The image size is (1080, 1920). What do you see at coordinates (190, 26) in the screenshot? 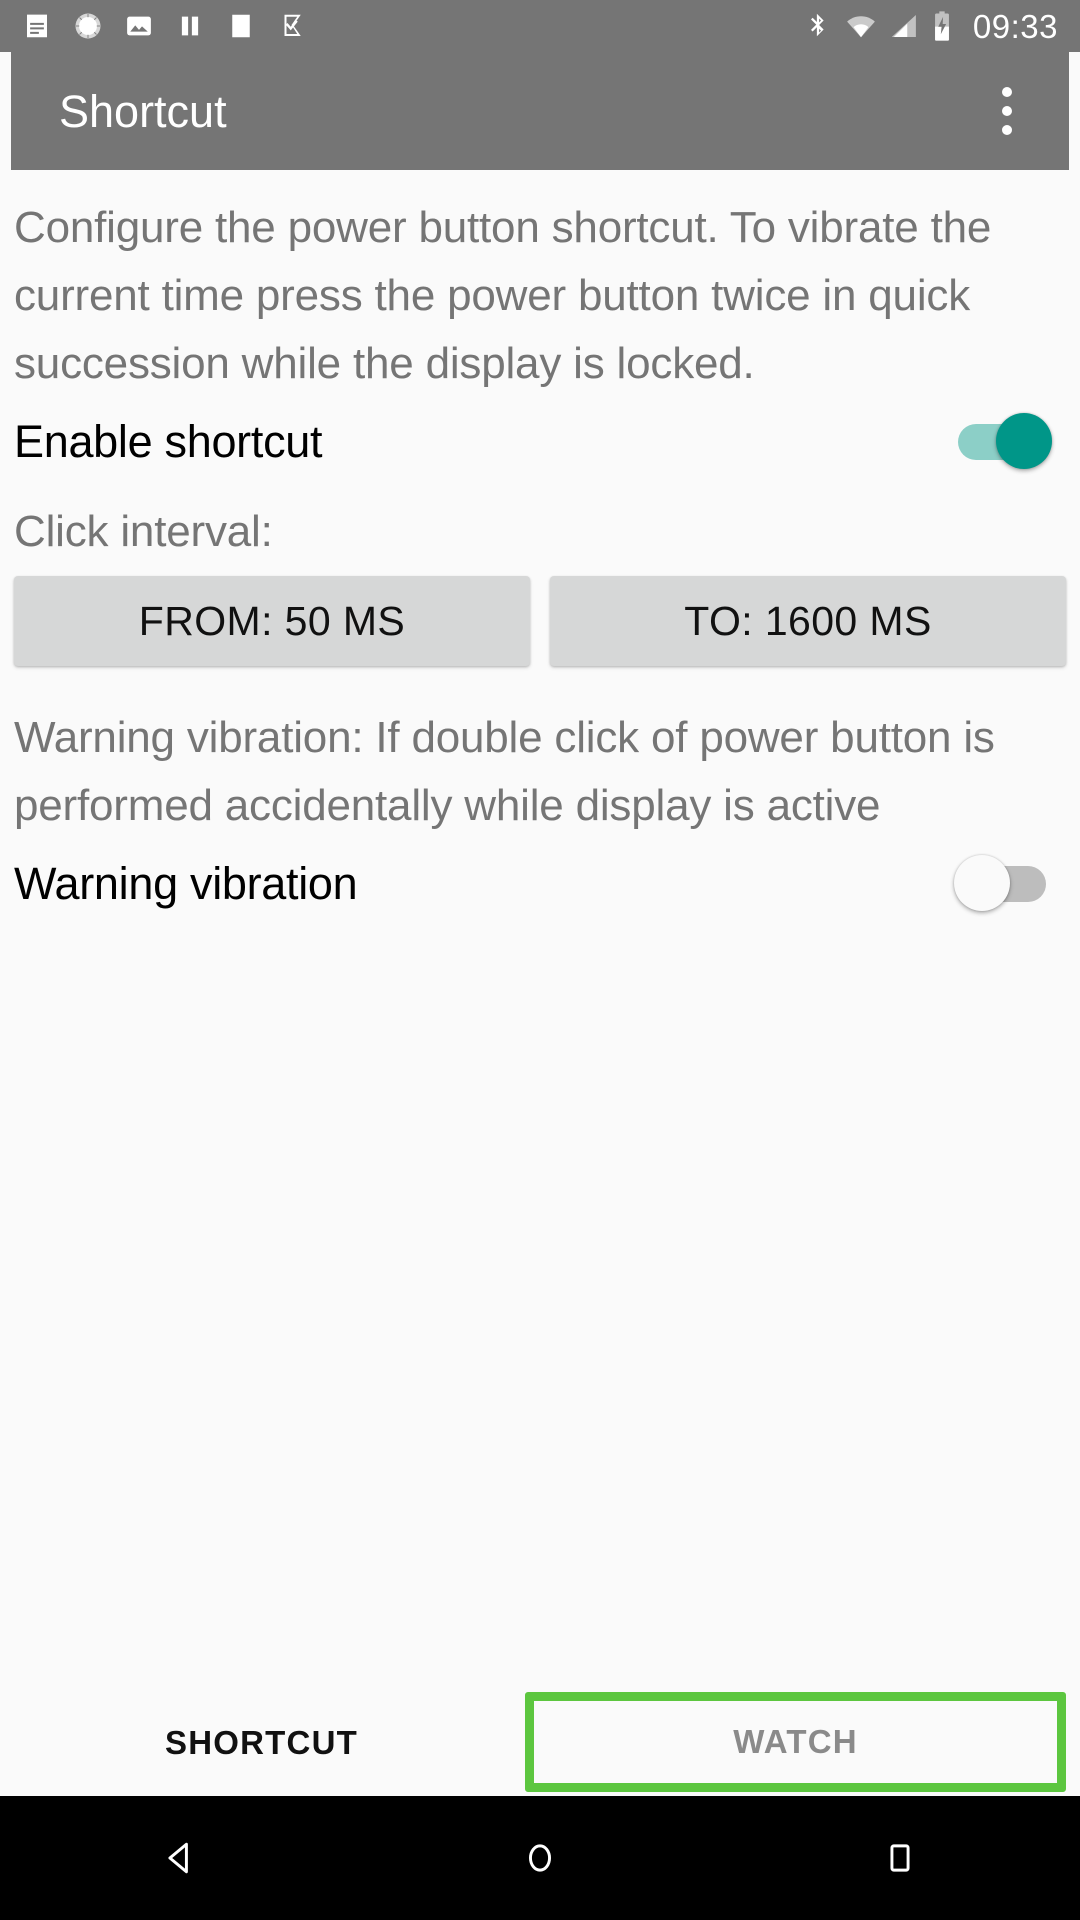
I see `pause-icon` at bounding box center [190, 26].